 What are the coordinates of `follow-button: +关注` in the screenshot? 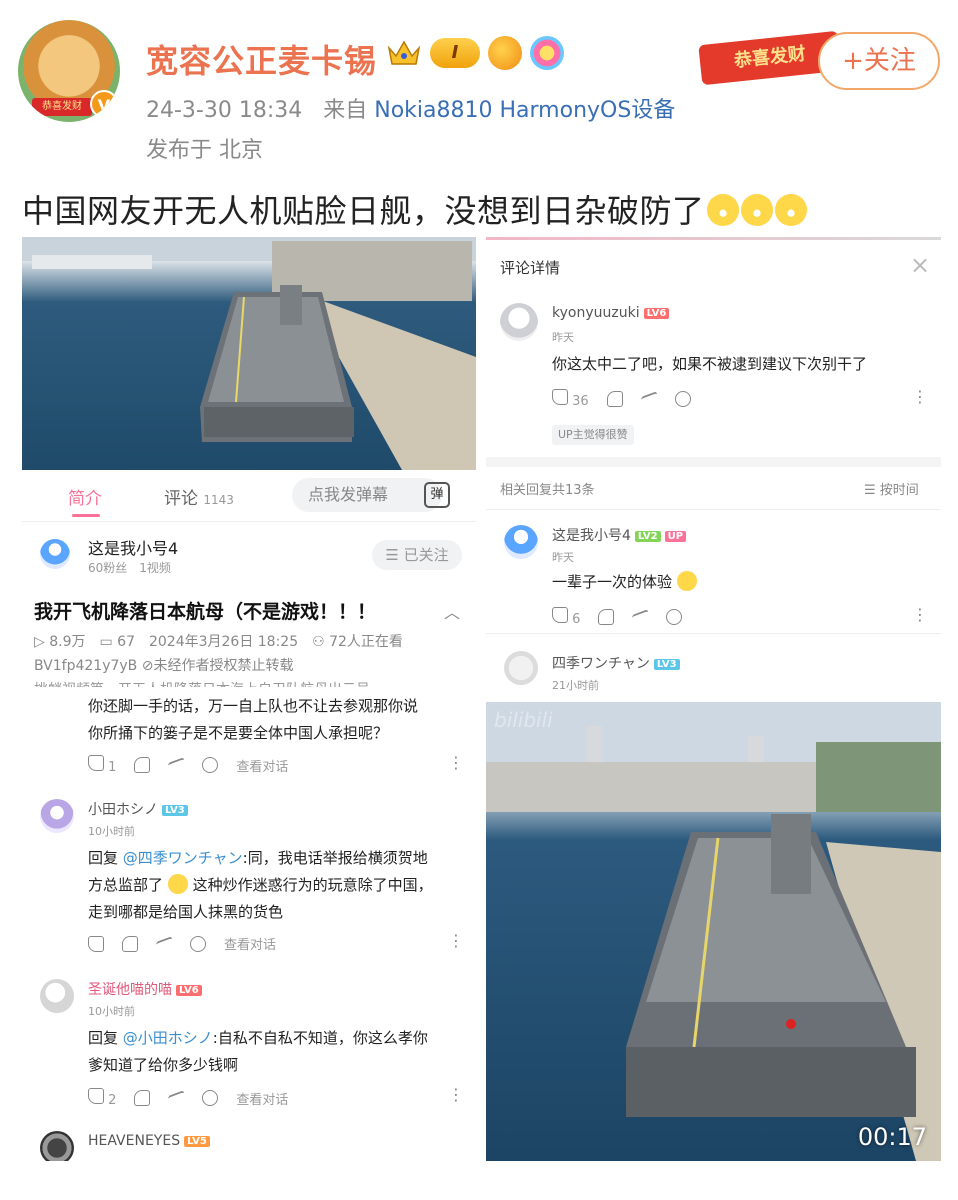 It's located at (879, 61).